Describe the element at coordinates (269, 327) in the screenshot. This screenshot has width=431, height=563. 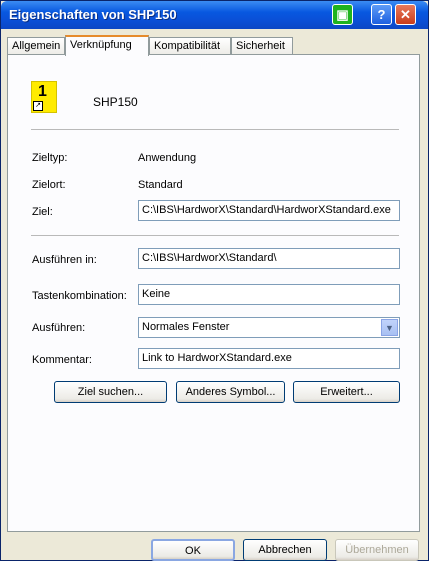
I see `run-select: Normales Fenster ▼` at that location.